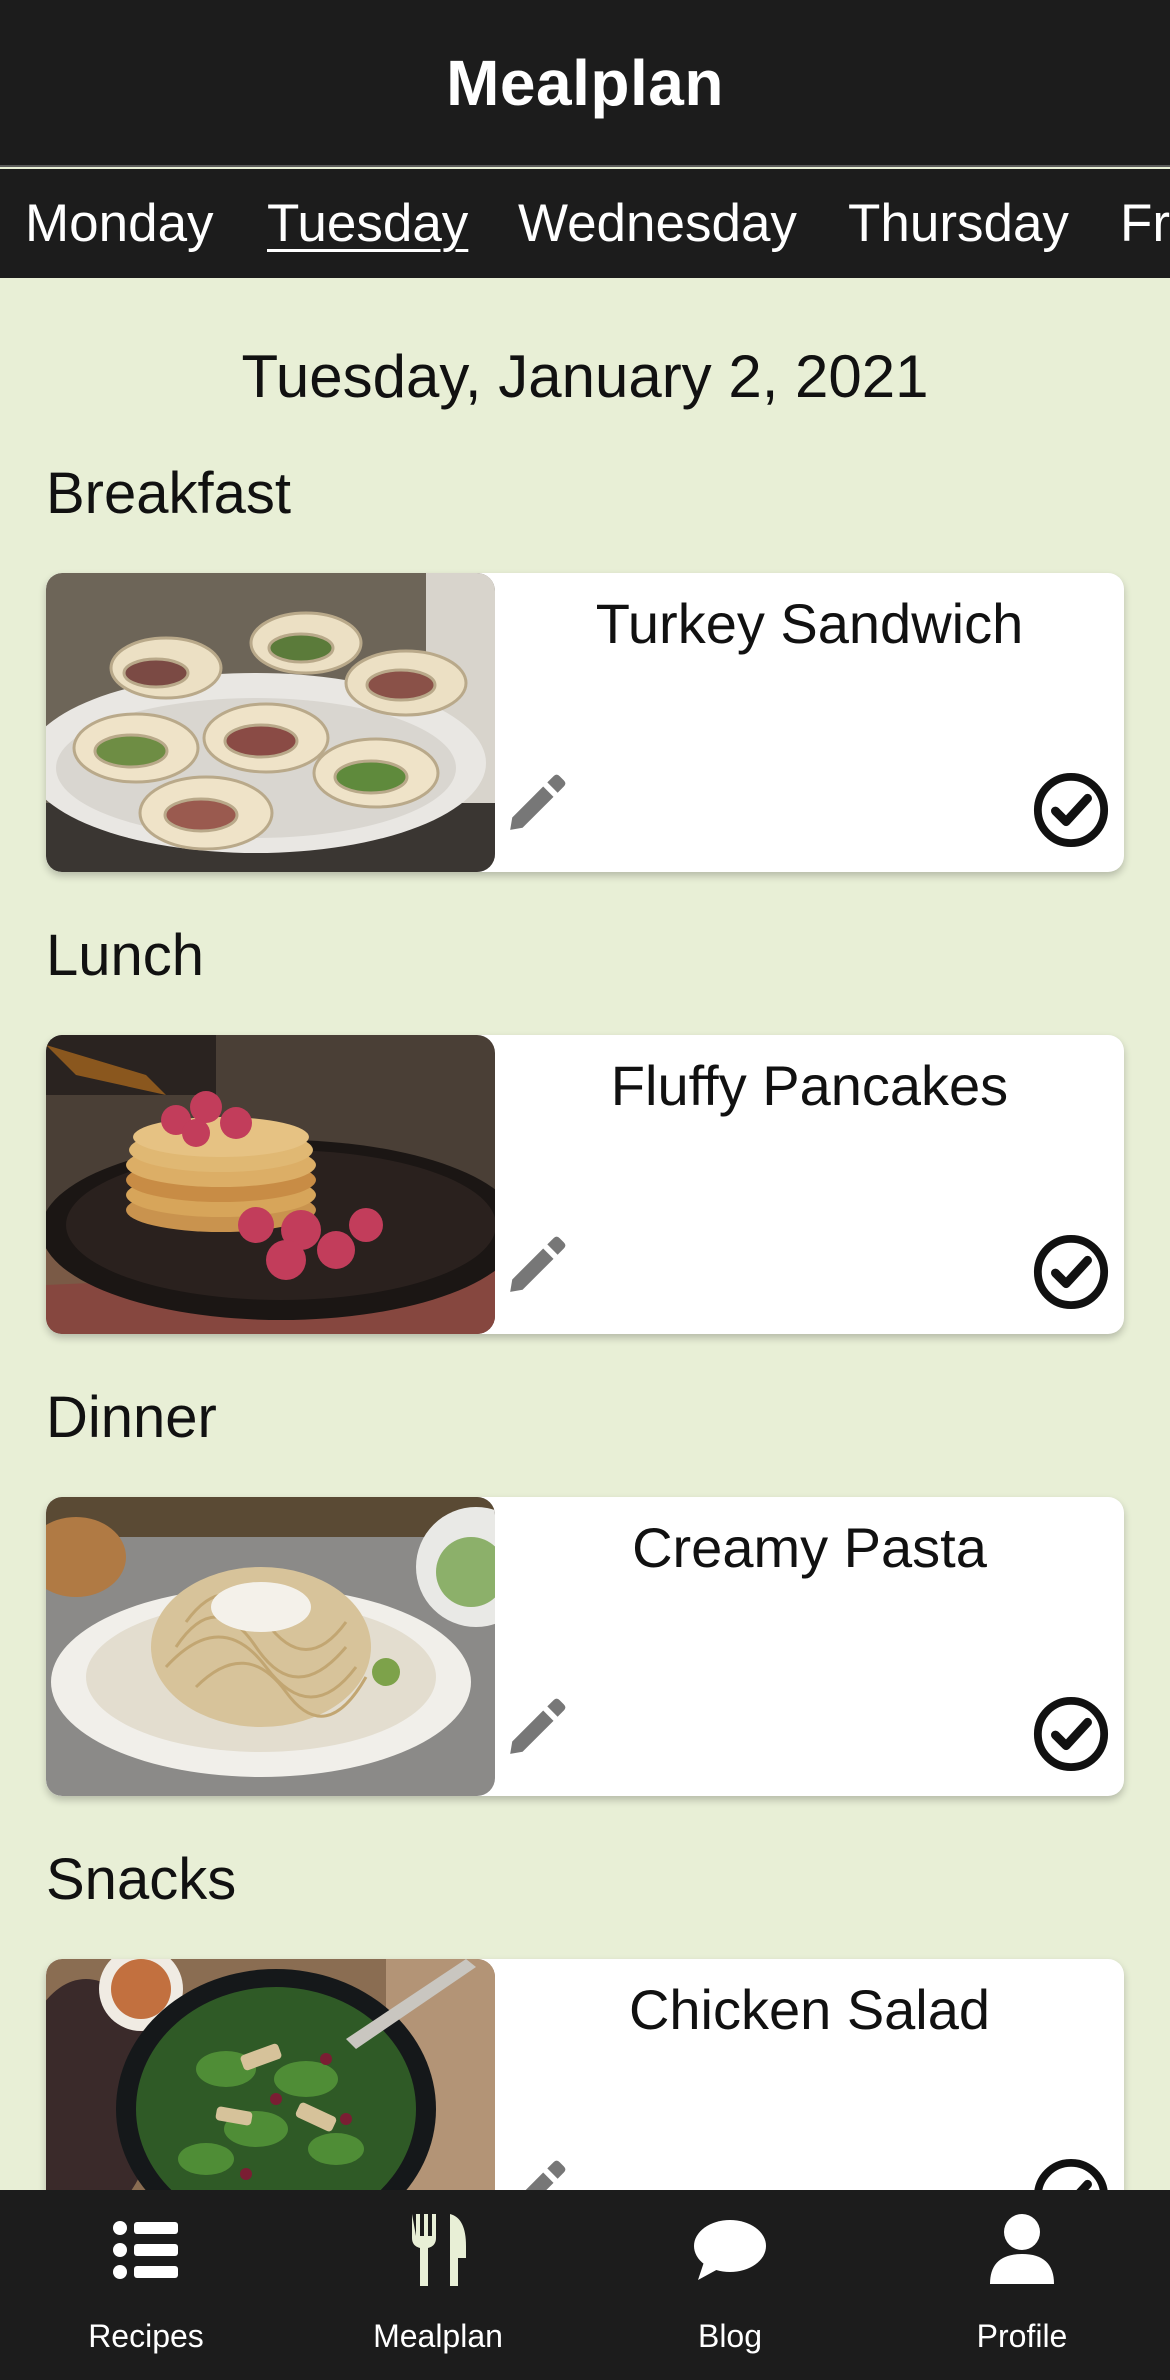 The width and height of the screenshot is (1170, 2380). What do you see at coordinates (809, 1085) in the screenshot?
I see `recipe-title: Fluffy Pancakes` at bounding box center [809, 1085].